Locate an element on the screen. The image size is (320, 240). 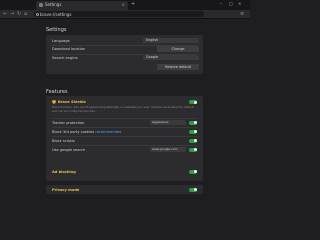
settings-heading: Settings is located at coordinates (56, 30).